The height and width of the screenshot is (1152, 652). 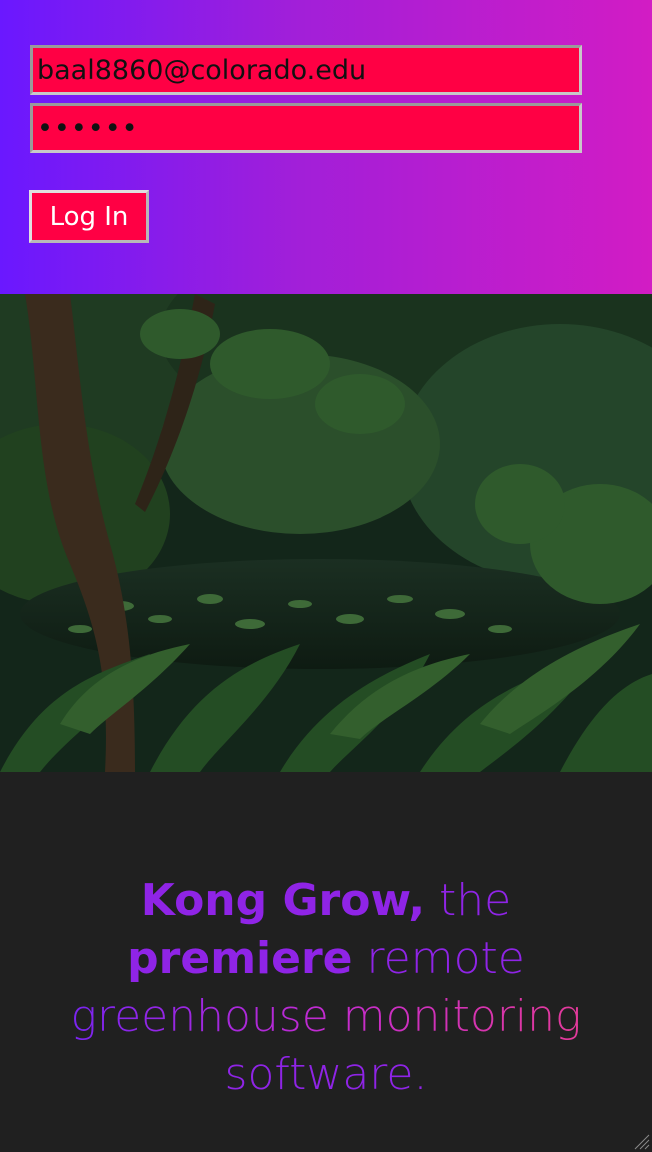 I want to click on tagline-text-1: the, so click(x=468, y=900).